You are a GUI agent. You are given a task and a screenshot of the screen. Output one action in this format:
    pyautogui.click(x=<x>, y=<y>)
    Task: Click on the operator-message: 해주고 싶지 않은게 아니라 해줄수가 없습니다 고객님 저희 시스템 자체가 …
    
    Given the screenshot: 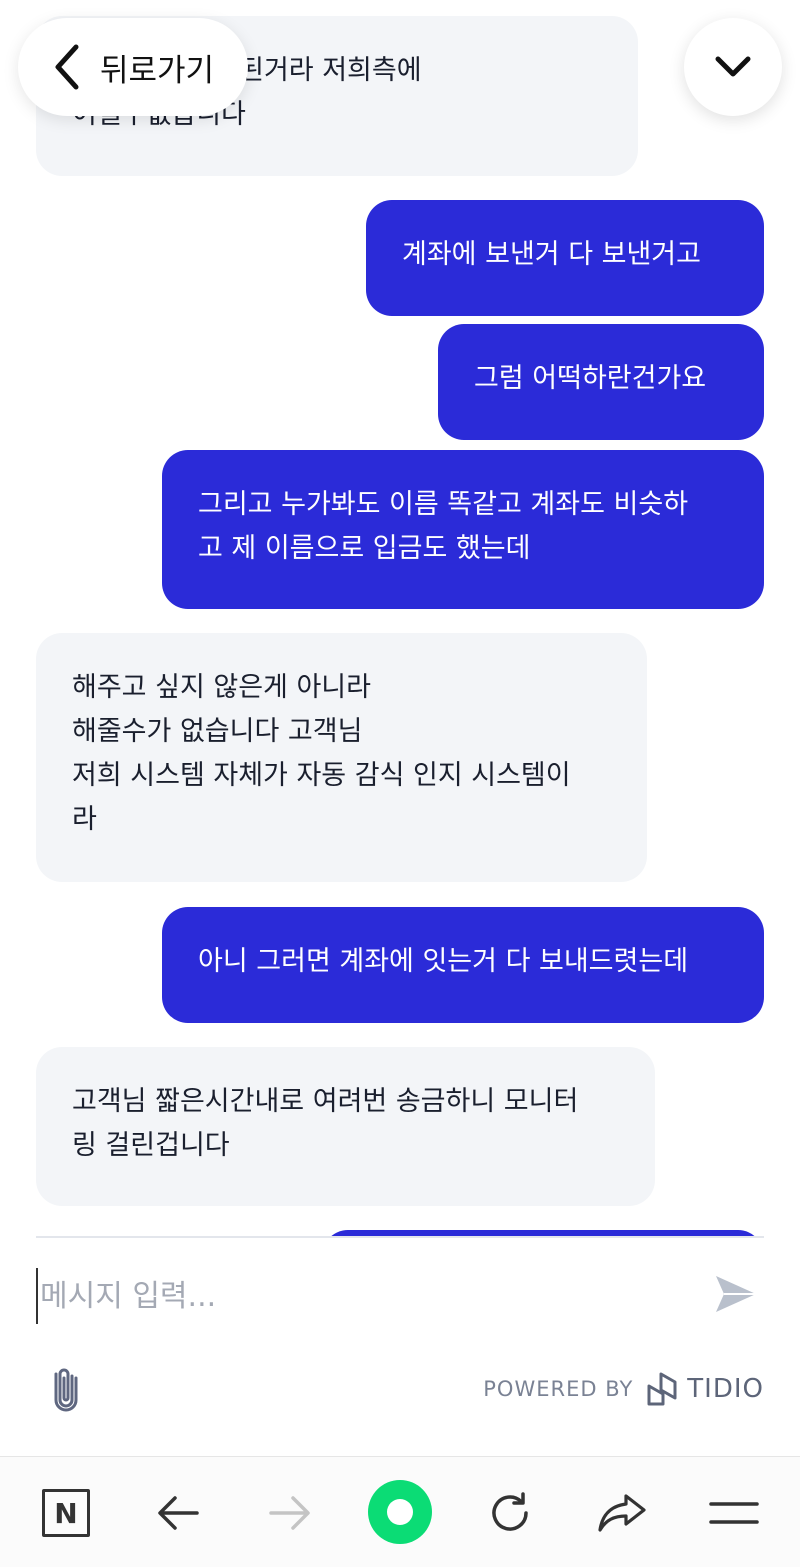 What is the action you would take?
    pyautogui.click(x=341, y=757)
    